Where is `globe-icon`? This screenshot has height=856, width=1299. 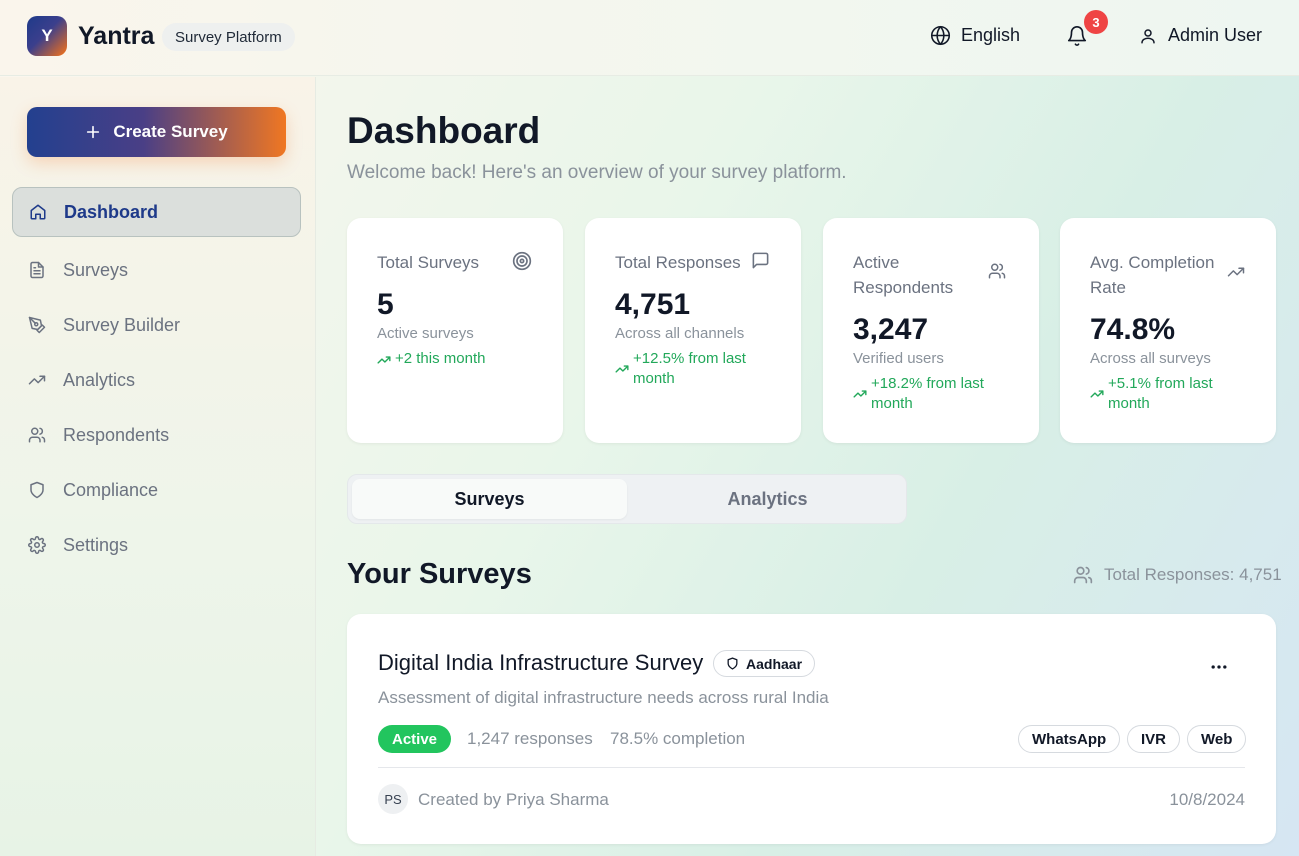 globe-icon is located at coordinates (940, 35).